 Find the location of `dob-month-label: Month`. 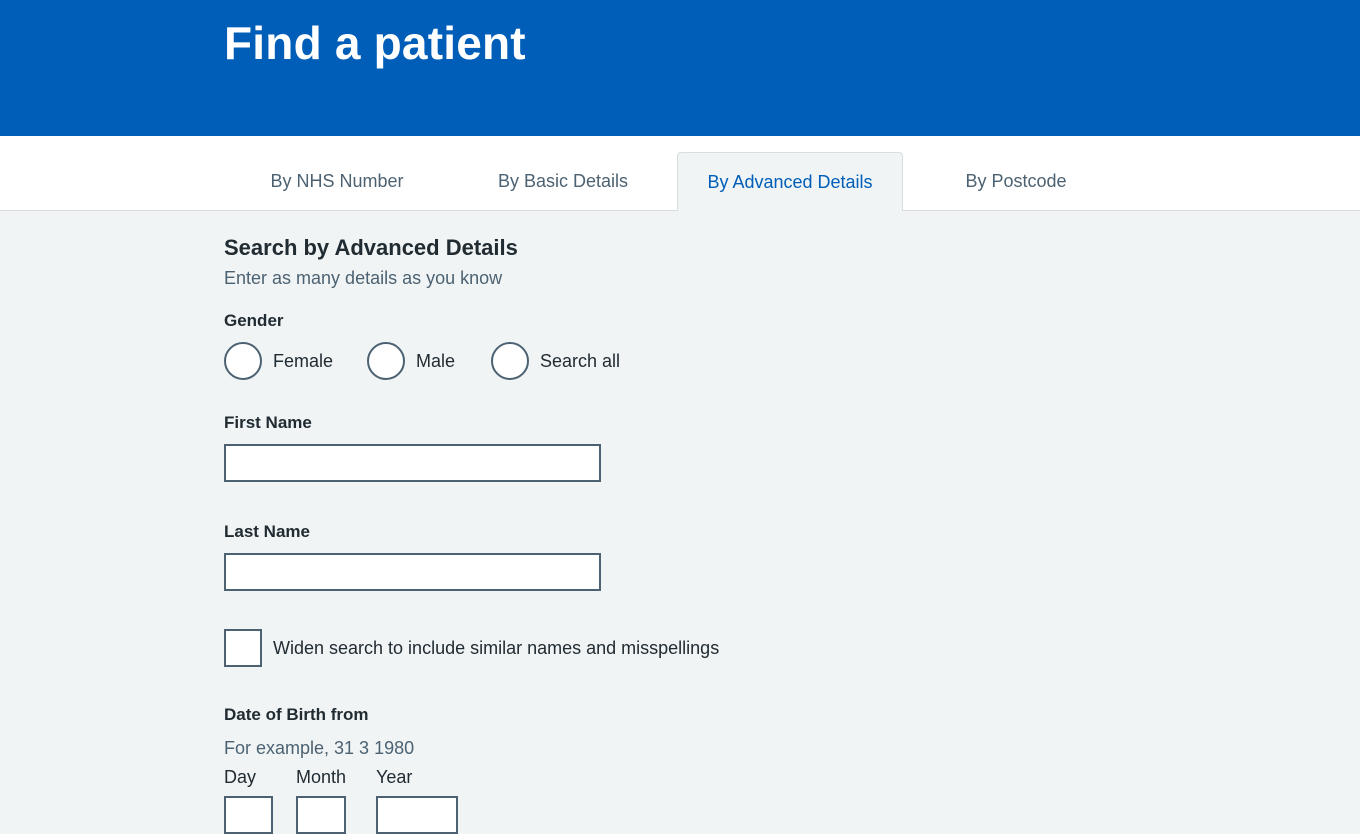

dob-month-label: Month is located at coordinates (321, 777).